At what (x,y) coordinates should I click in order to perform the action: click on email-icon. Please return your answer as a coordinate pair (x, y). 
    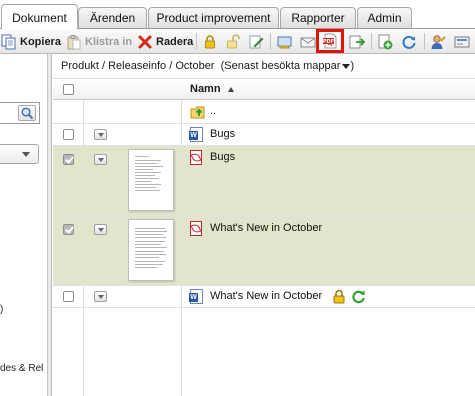
    Looking at the image, I should click on (308, 42).